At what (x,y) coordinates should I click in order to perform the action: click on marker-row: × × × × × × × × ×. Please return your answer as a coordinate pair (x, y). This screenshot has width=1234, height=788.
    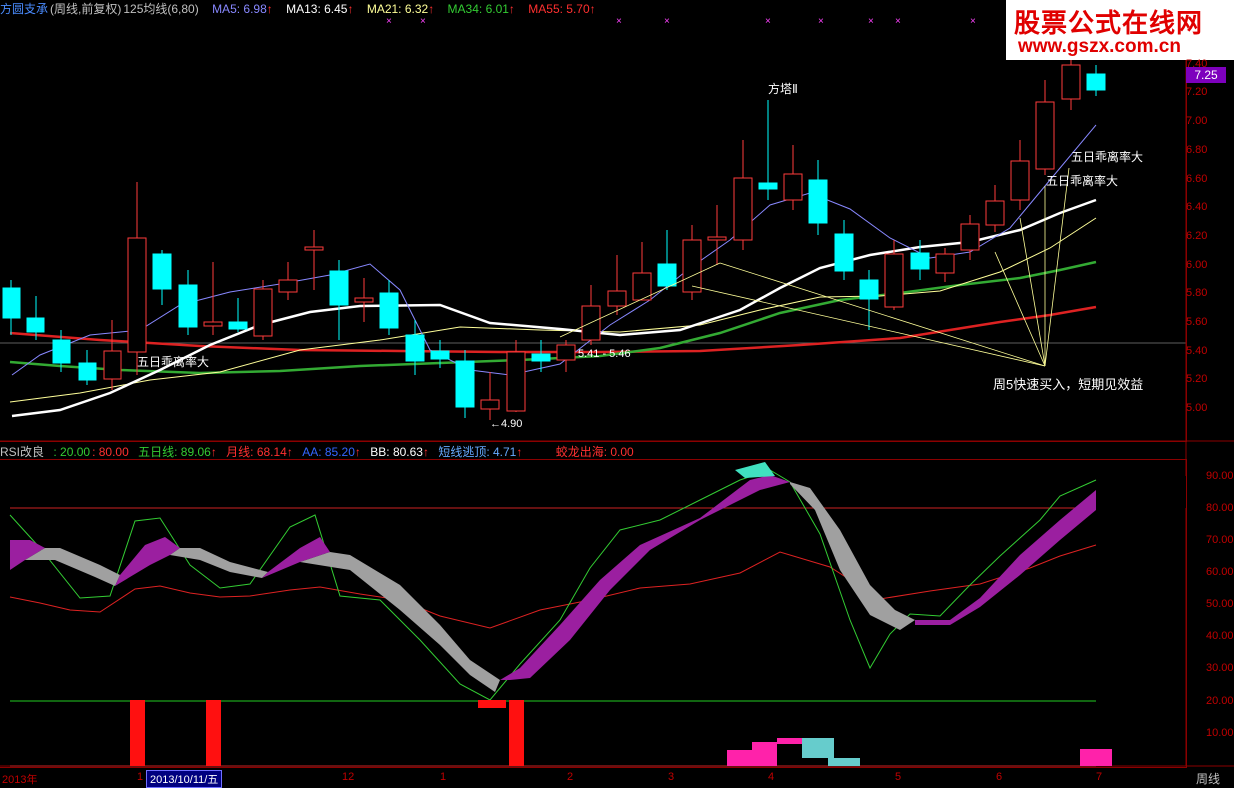
    Looking at the image, I should click on (681, 21).